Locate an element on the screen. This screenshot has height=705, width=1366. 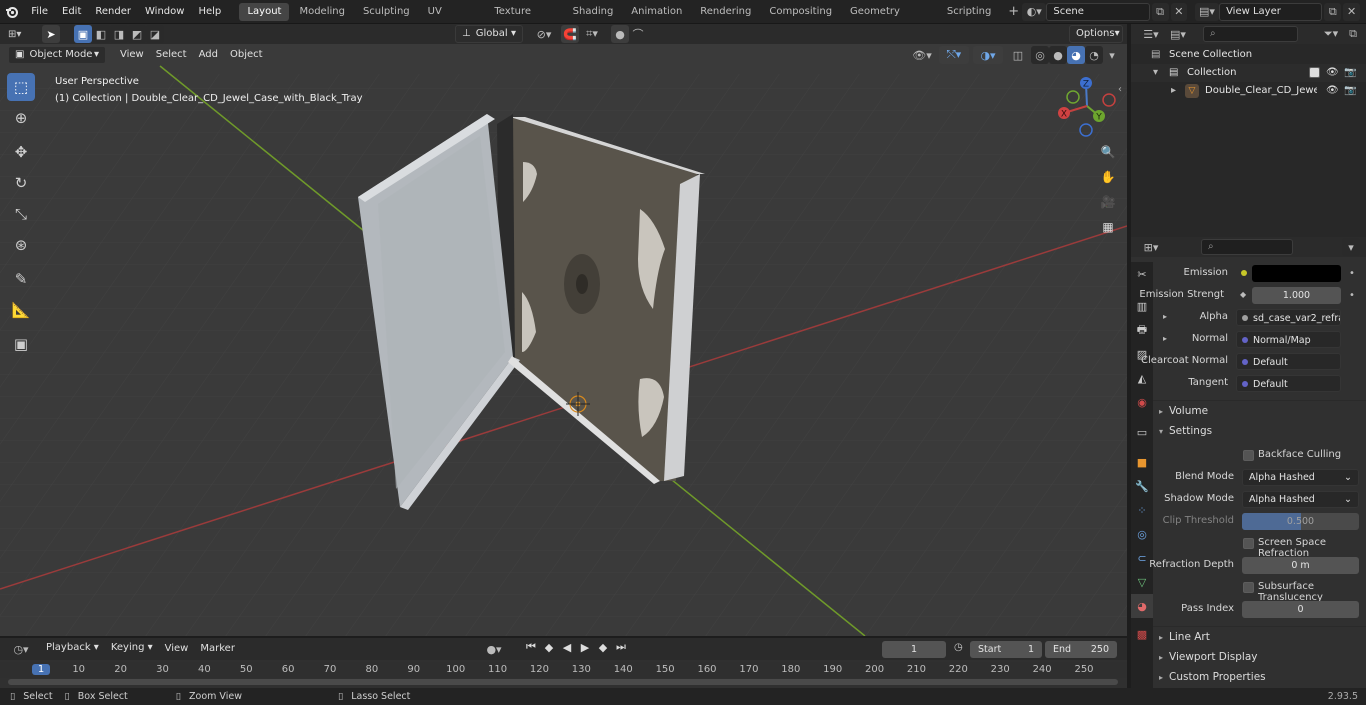
new-scene-icon: ⧉ is located at coordinates (1160, 11).